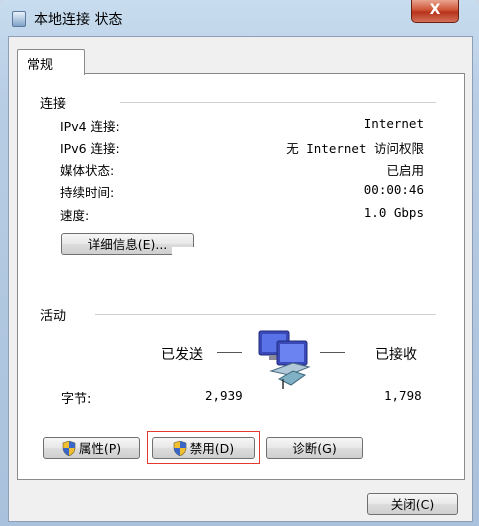 This screenshot has width=479, height=526. I want to click on media-state-value: 已启用, so click(405, 170).